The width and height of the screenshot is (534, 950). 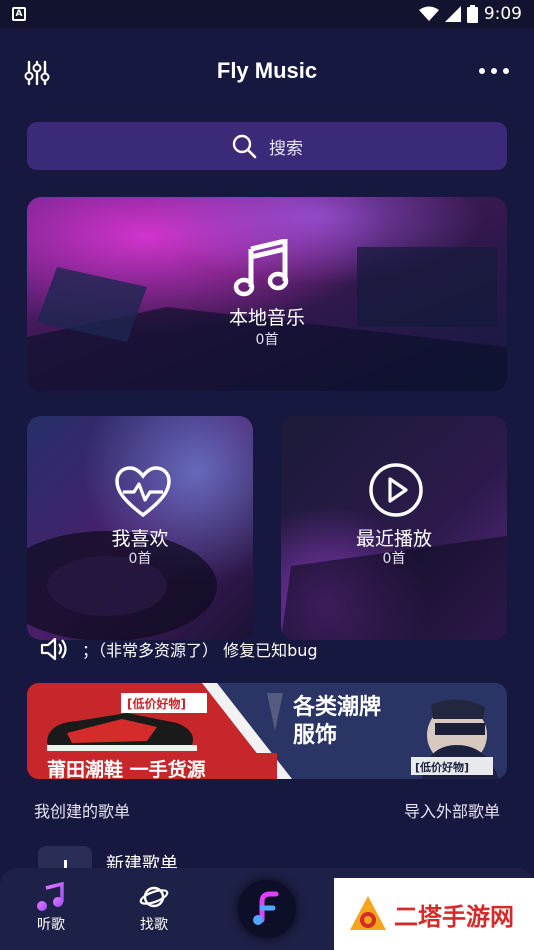 What do you see at coordinates (82, 811) in the screenshot?
I see `my-playlists-heading: 我创建的歌单` at bounding box center [82, 811].